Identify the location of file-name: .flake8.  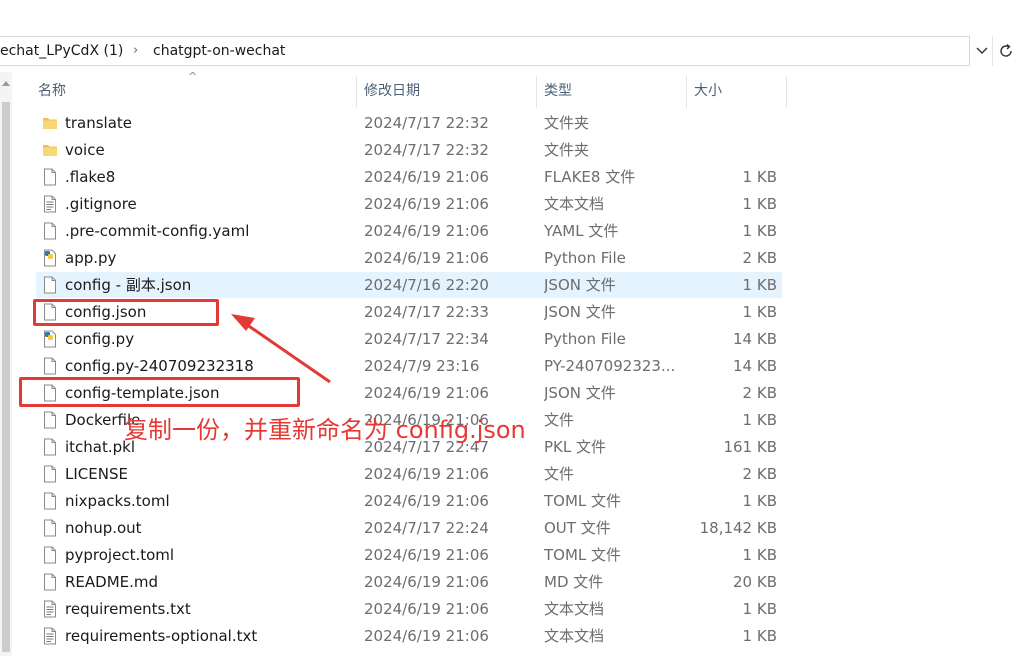
(90, 177).